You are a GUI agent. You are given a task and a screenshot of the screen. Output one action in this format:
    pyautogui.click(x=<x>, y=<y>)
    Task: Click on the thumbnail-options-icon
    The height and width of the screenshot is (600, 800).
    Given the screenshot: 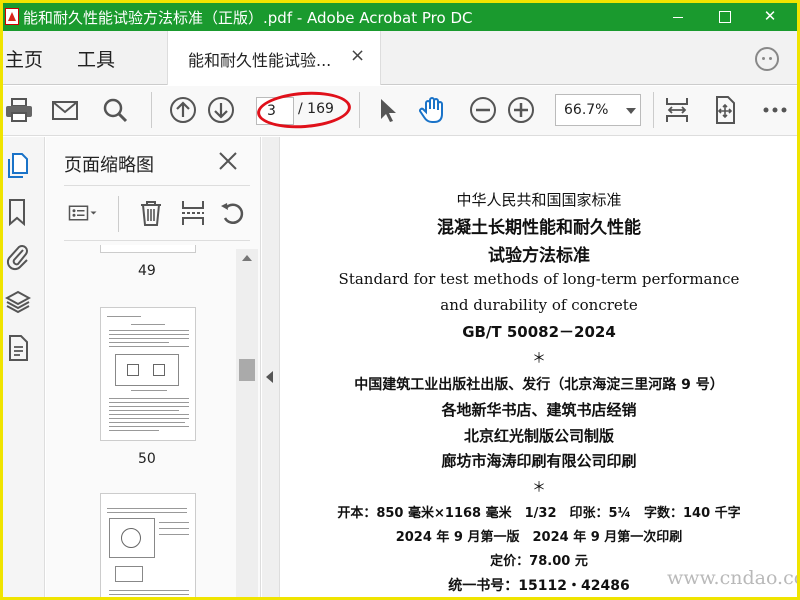 What is the action you would take?
    pyautogui.click(x=88, y=213)
    